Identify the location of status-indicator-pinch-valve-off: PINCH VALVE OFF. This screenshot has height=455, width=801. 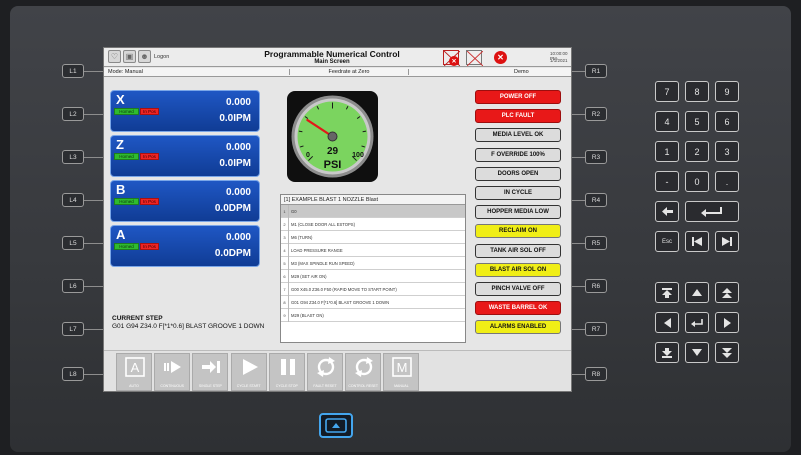
(518, 289).